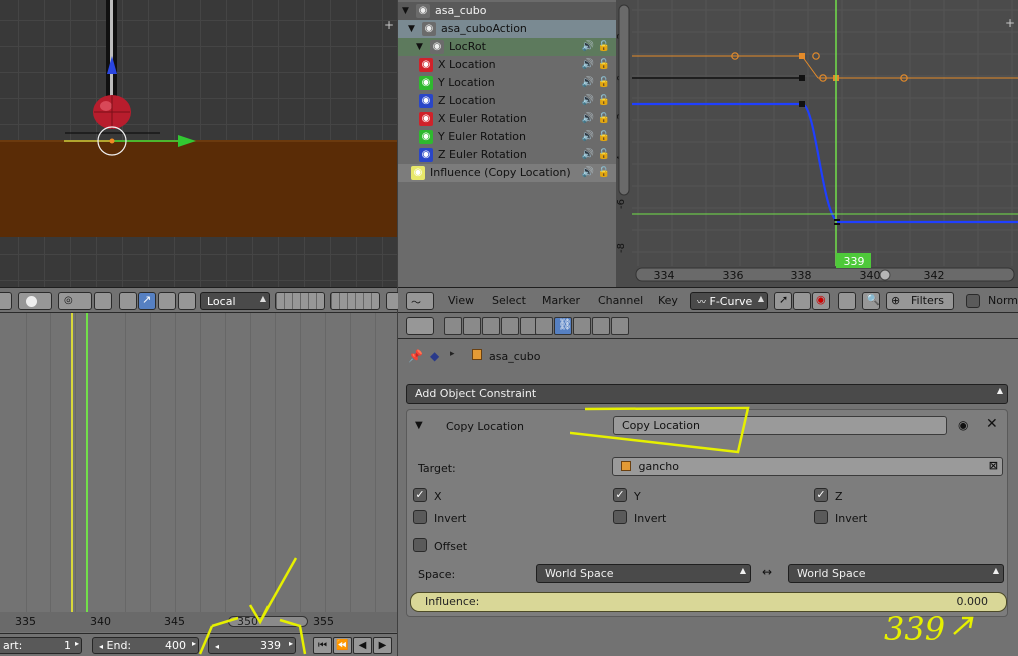 This screenshot has height=656, width=1018. Describe the element at coordinates (103, 301) in the screenshot. I see `manipulator-toggle` at that location.